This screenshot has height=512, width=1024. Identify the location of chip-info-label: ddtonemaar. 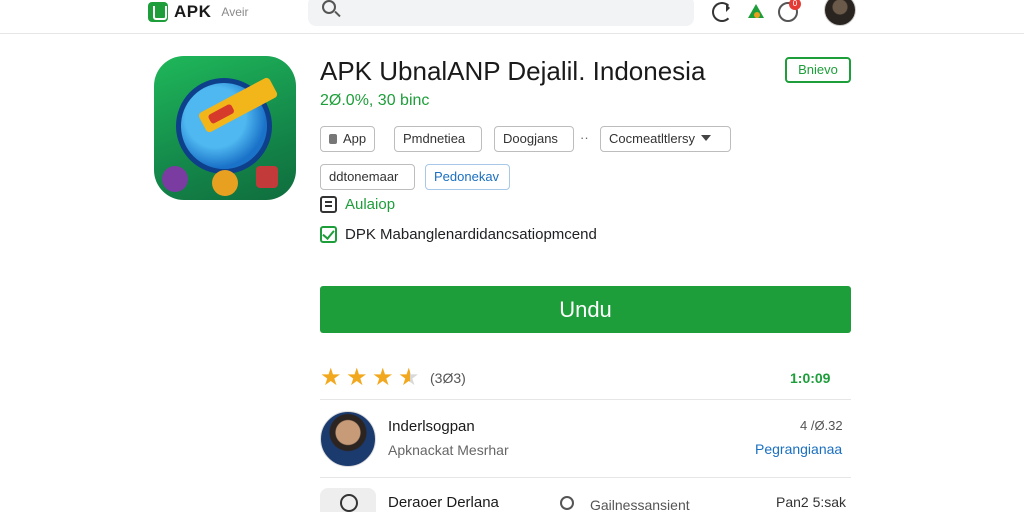
(364, 176).